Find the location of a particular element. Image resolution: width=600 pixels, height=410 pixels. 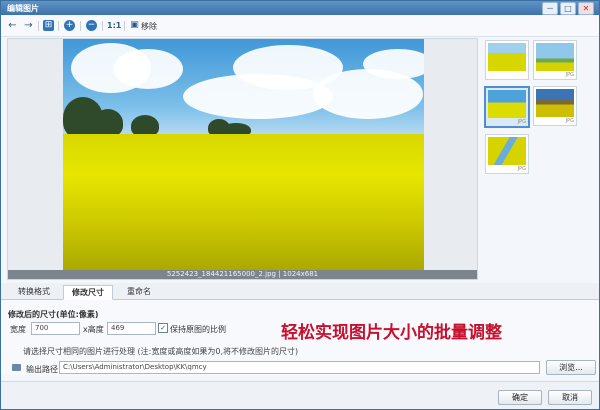

keep-ratio-checkbox: ✓ is located at coordinates (163, 328).